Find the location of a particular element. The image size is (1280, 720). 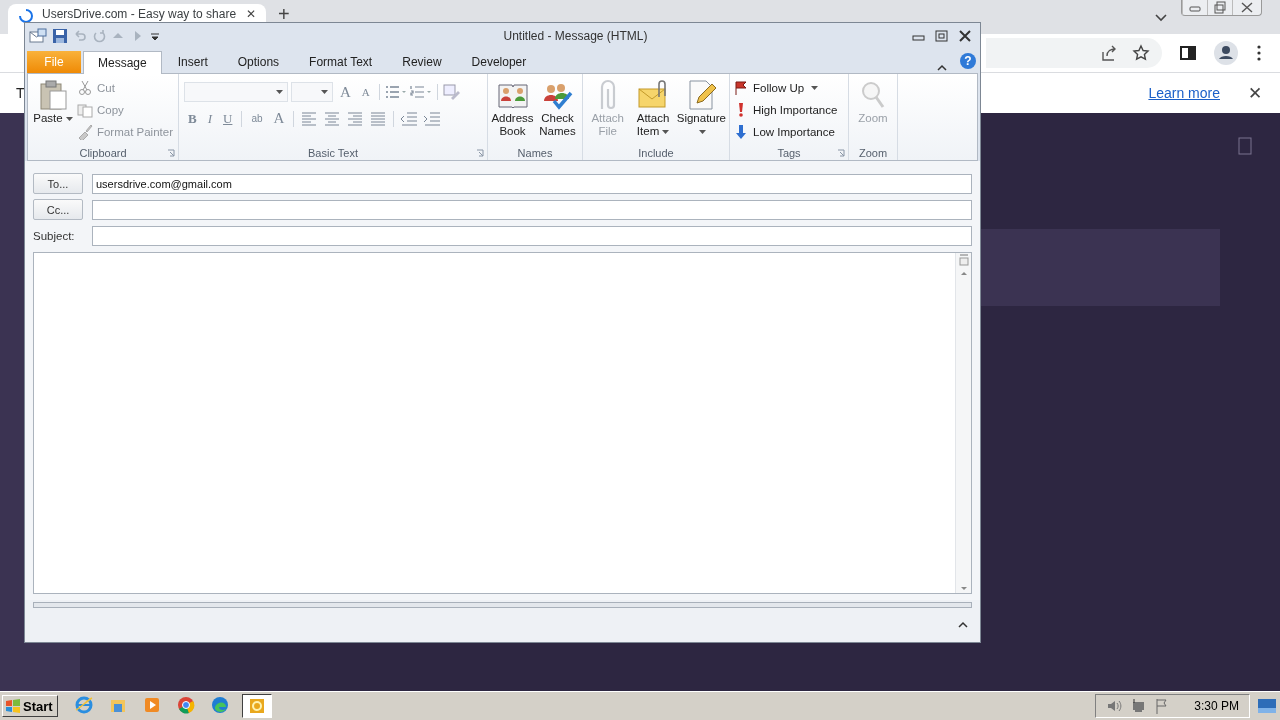

flag-icon is located at coordinates (741, 87).